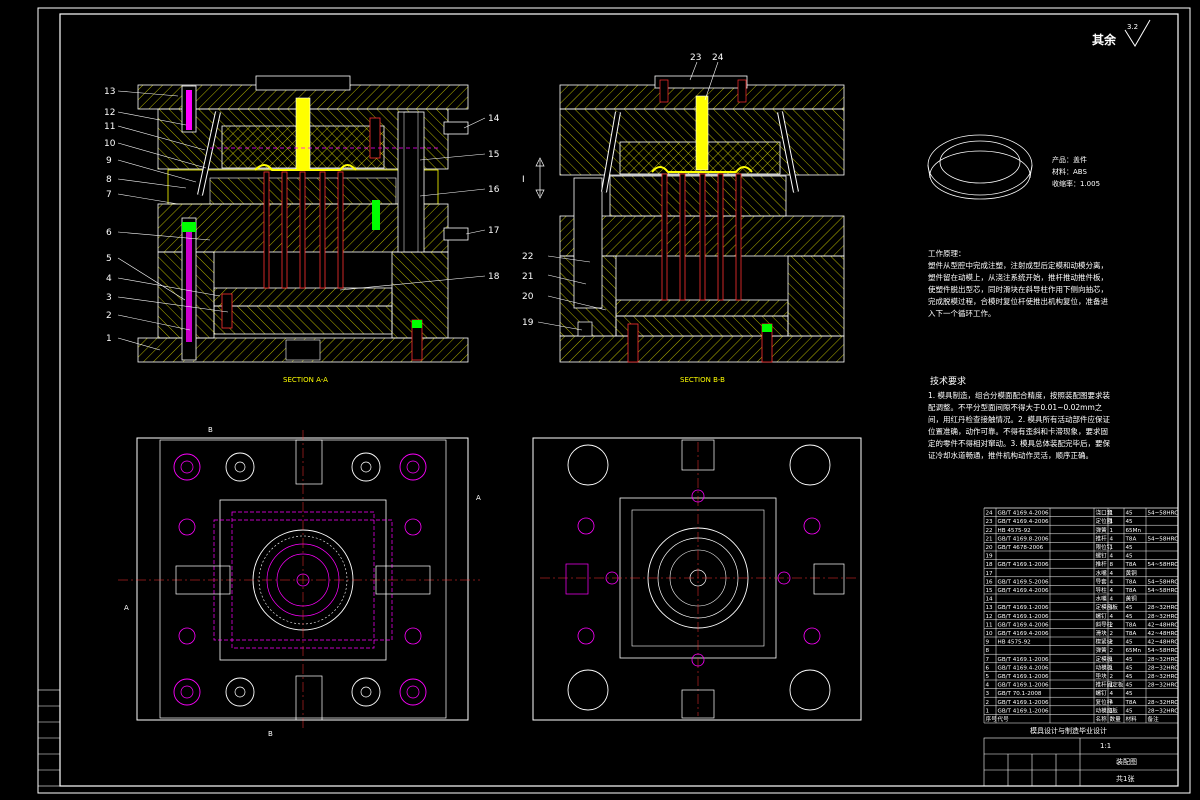 The image size is (1200, 800). Describe the element at coordinates (989, 617) in the screenshot. I see `bom-cell: 12` at that location.